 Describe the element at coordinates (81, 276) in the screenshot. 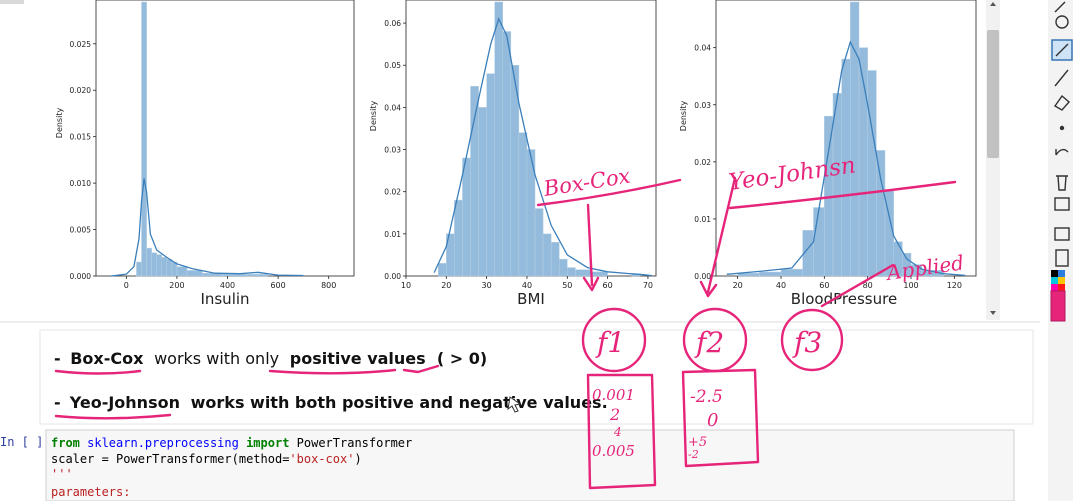

I see `y-tick-label: 0.000` at that location.